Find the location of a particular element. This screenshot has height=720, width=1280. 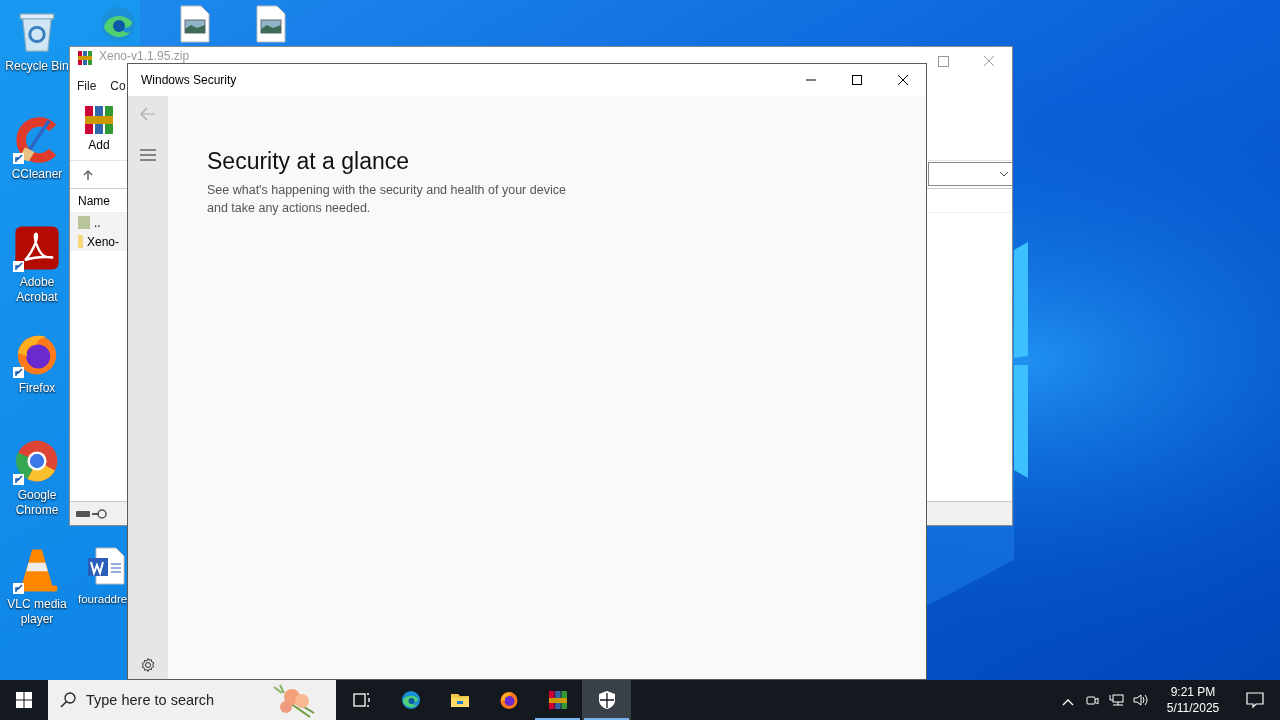

search-field: Type here to search is located at coordinates (192, 700).